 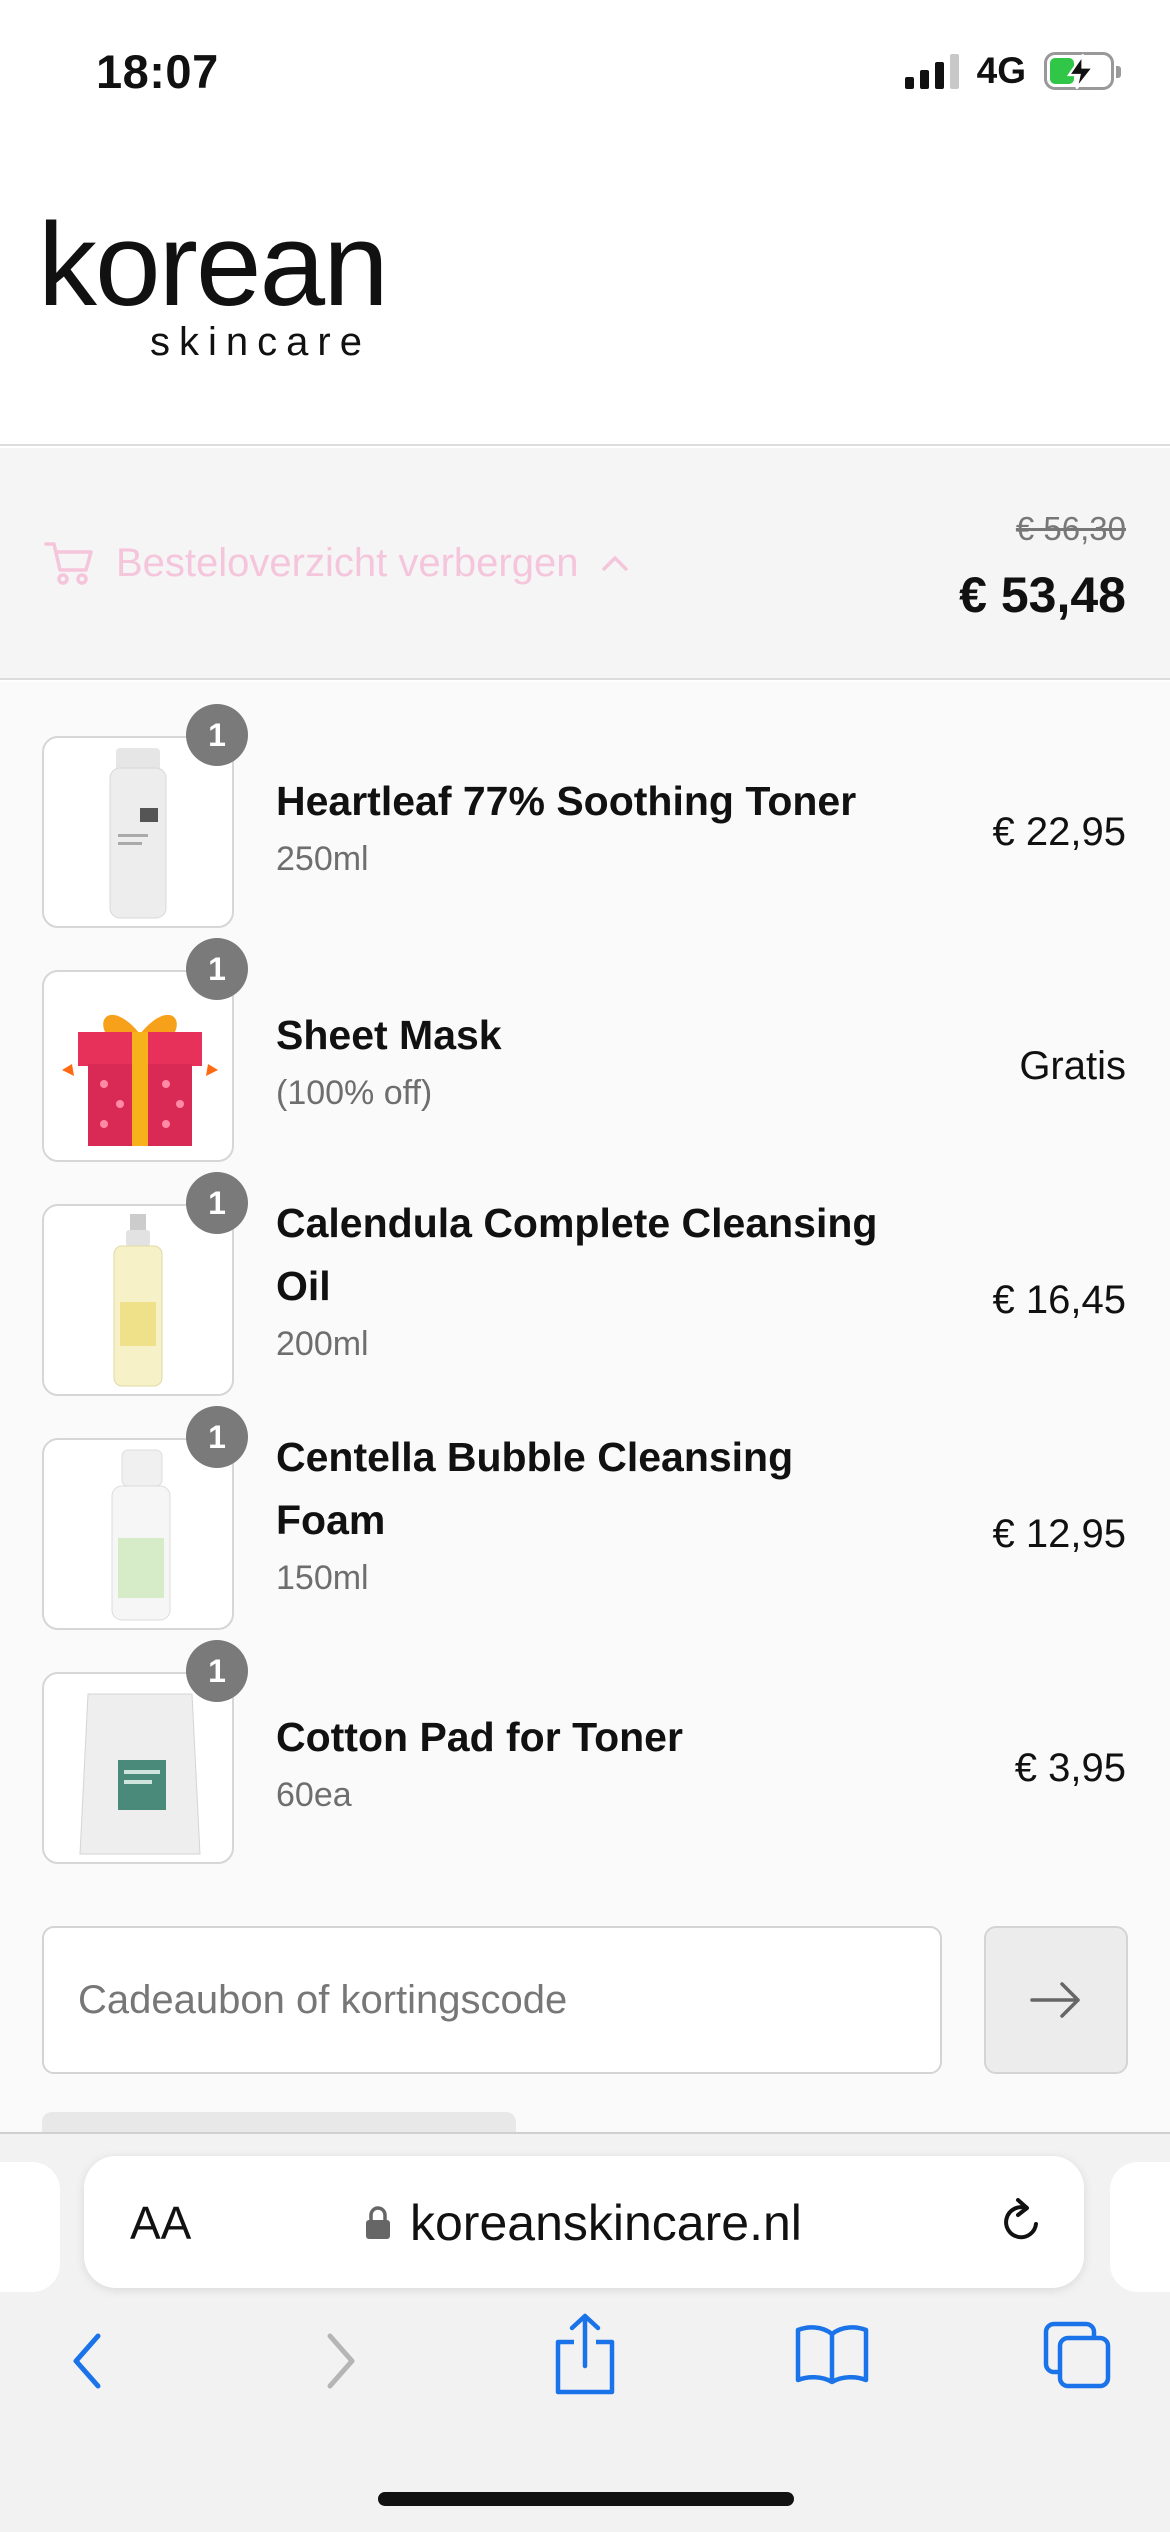 I want to click on text-size-button: AA, so click(x=160, y=2223).